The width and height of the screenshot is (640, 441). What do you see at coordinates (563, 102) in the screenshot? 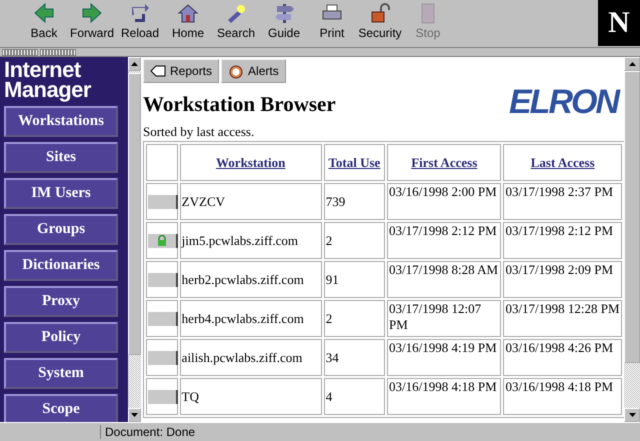
I see `brand-logo: ELRON` at bounding box center [563, 102].